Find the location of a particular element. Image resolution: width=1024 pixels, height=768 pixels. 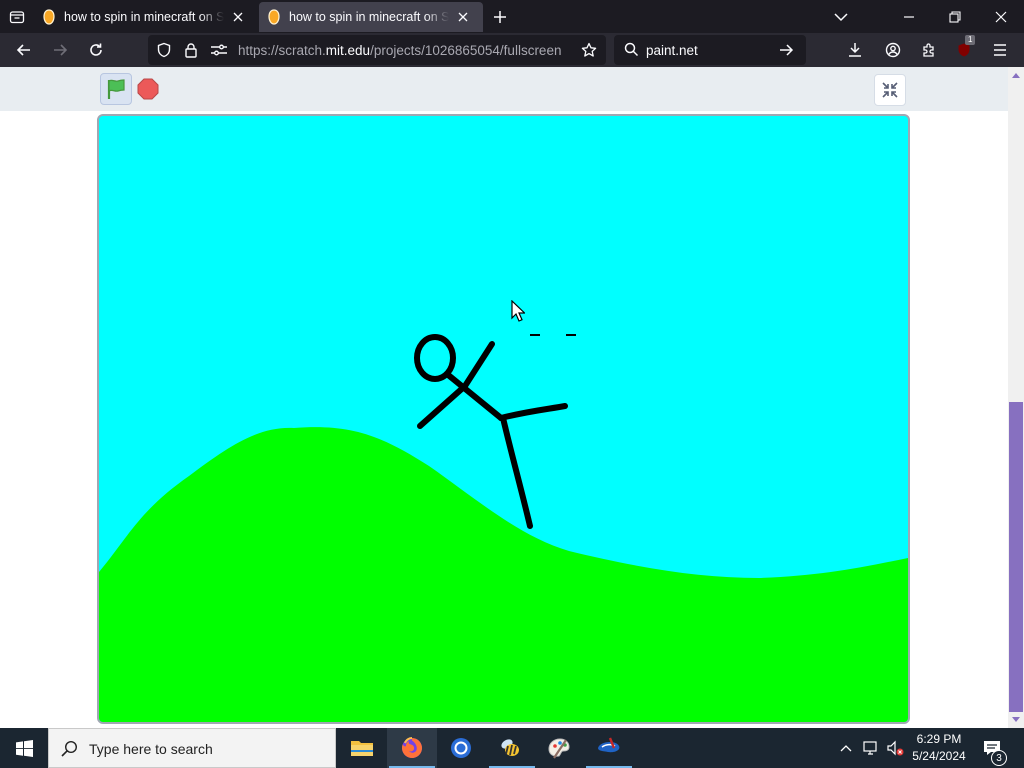

show-hidden-icons-button is located at coordinates (846, 748).